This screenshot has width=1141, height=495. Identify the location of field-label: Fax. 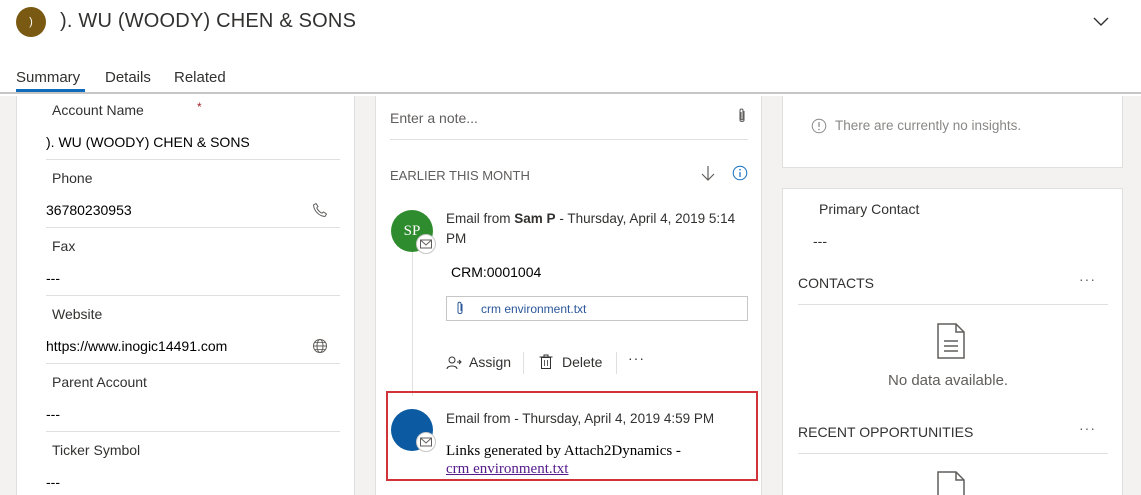
(64, 246).